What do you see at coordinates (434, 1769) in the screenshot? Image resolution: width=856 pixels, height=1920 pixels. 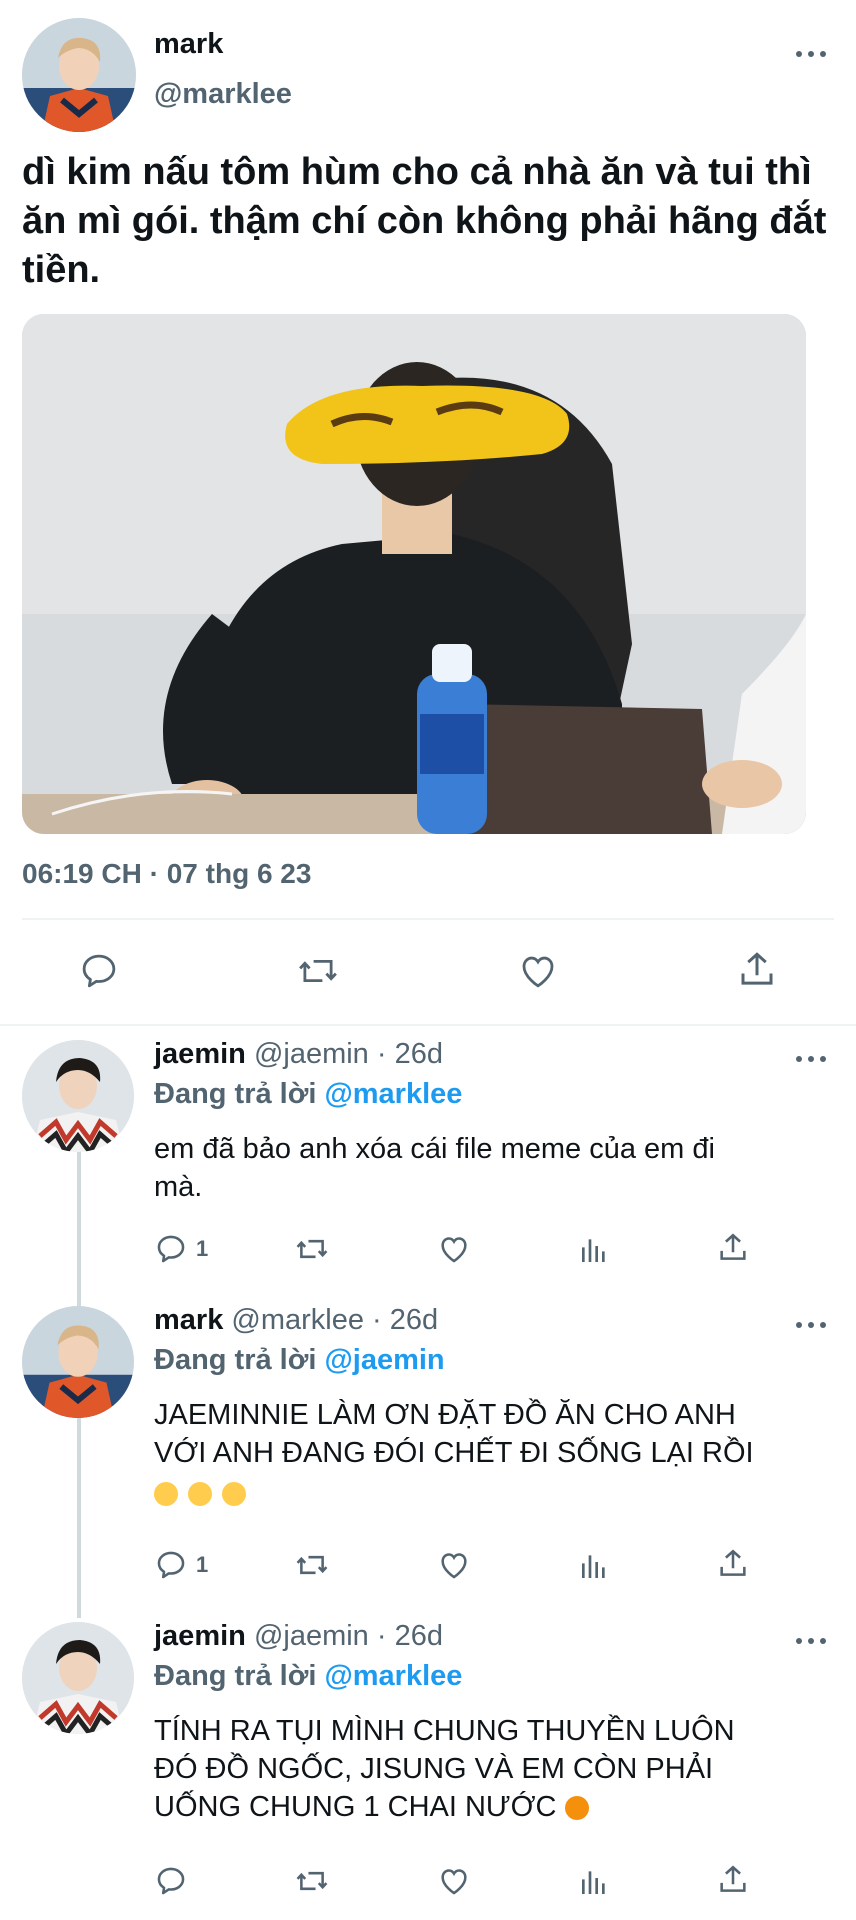 I see `reply-text-line: ĐÓ ĐỒ NGỐC, JISUNG VÀ EM CÒN PHẢI` at bounding box center [434, 1769].